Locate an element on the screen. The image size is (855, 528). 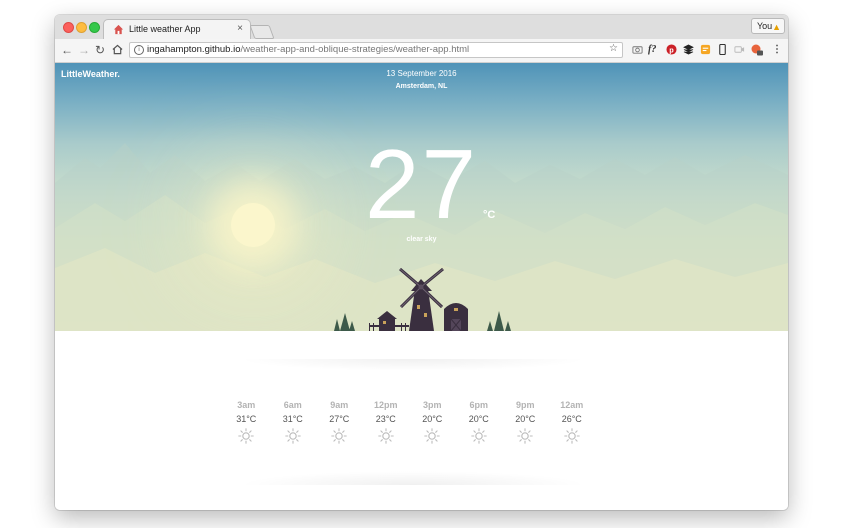
tab-title: Little weather App is located at coordinates (165, 29).